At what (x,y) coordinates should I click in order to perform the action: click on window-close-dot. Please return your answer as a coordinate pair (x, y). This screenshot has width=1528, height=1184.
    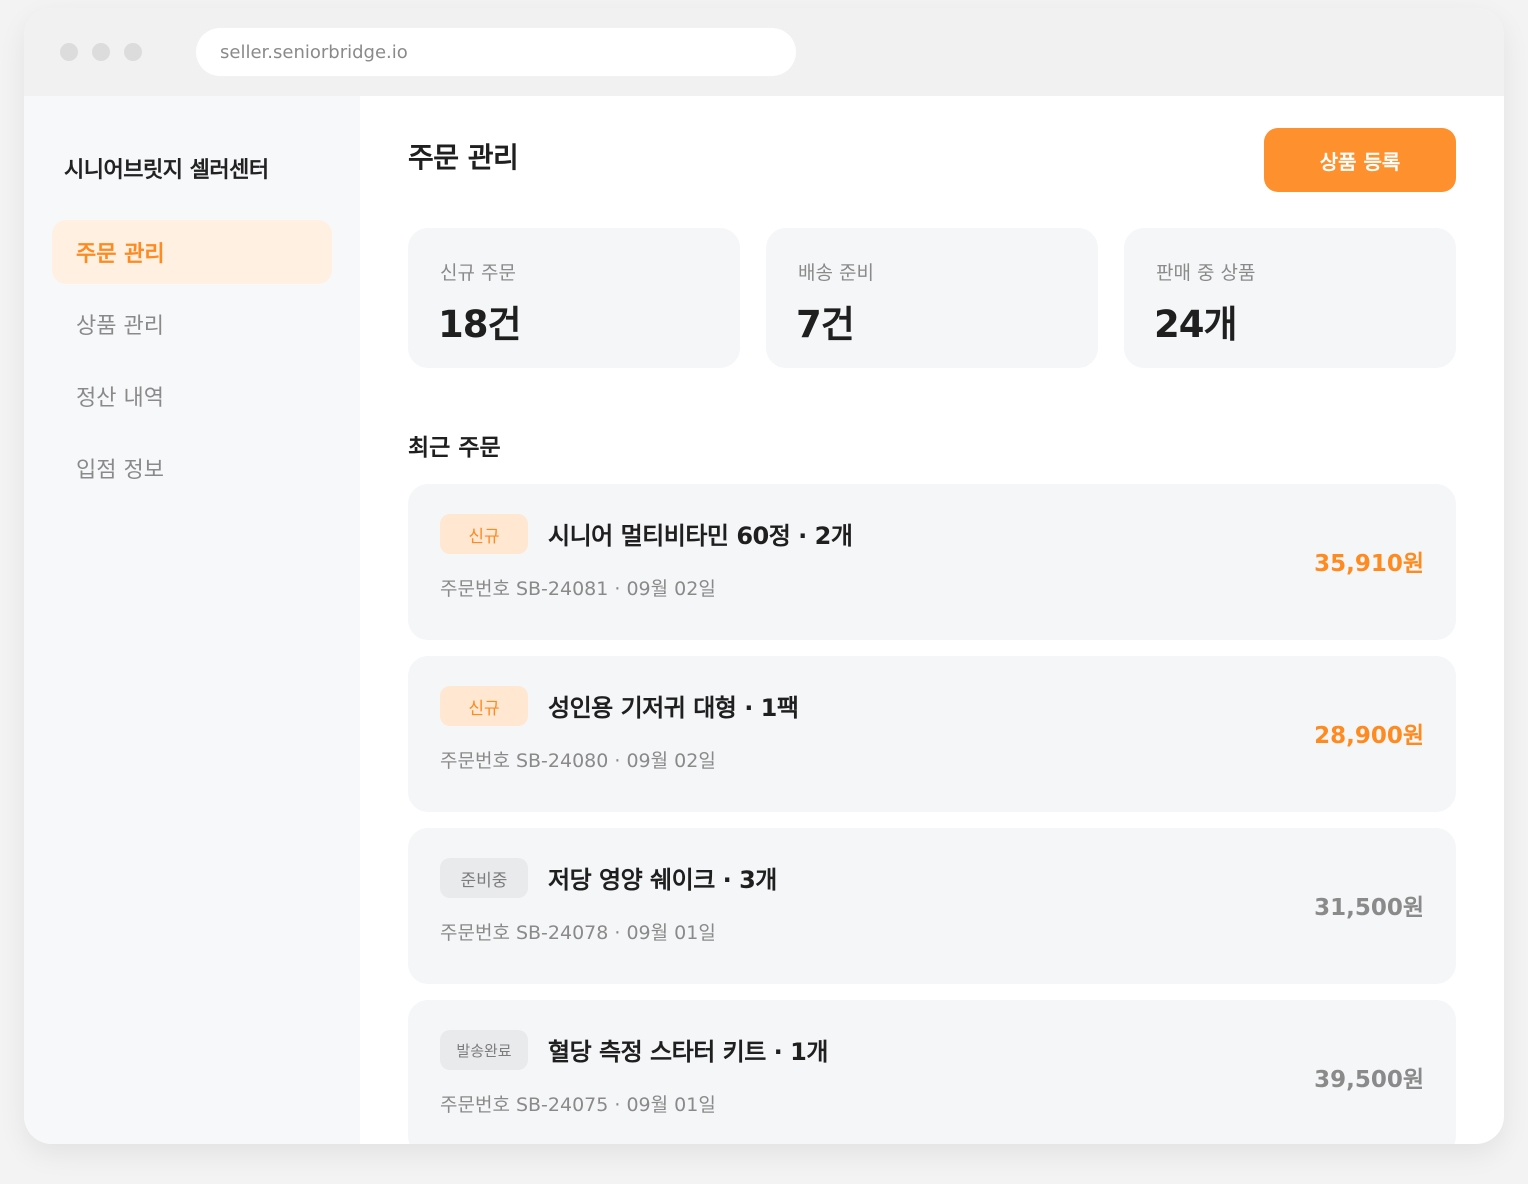
    Looking at the image, I should click on (69, 52).